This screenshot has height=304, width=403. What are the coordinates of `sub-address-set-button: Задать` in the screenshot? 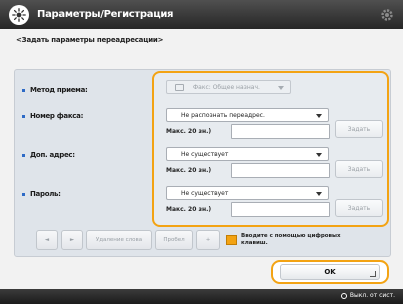 It's located at (359, 169).